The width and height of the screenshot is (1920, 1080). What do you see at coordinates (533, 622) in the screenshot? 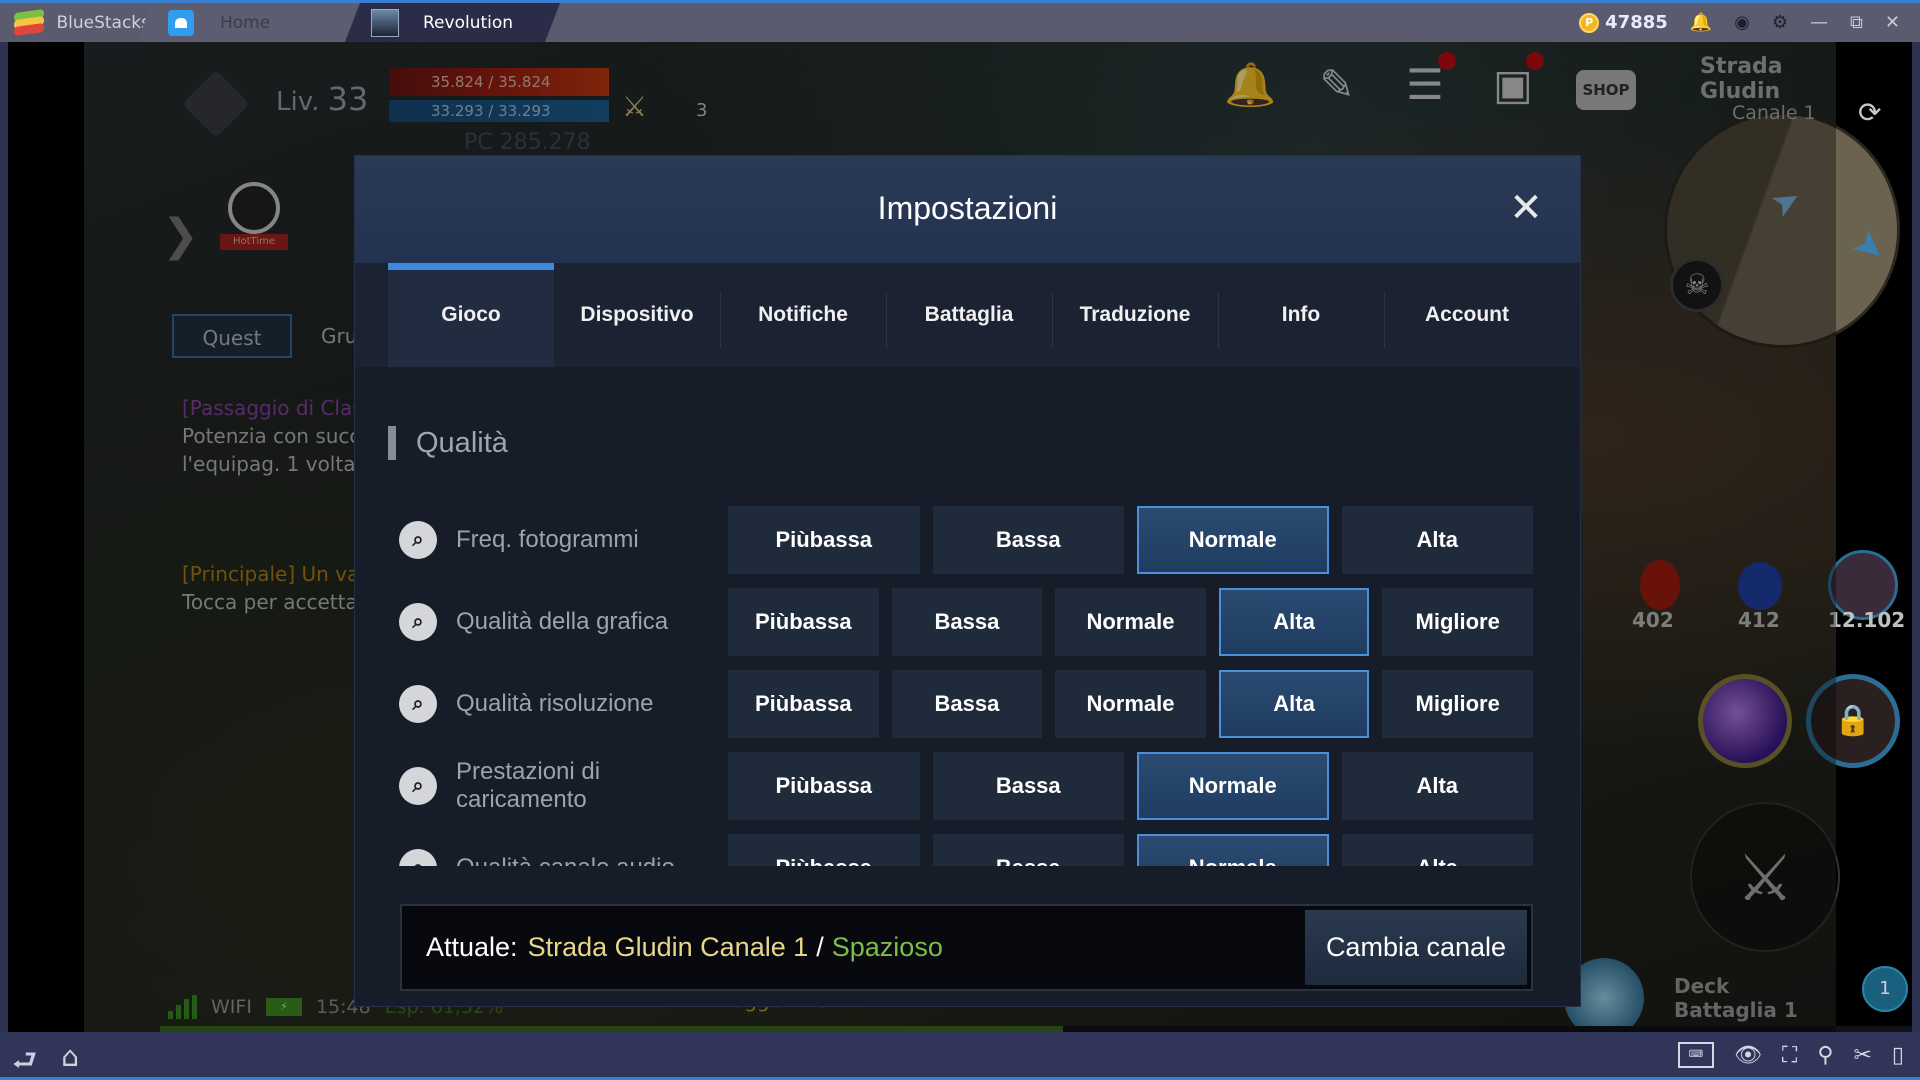
I see `setting-label: ⌕ Qualità della grafica` at bounding box center [533, 622].